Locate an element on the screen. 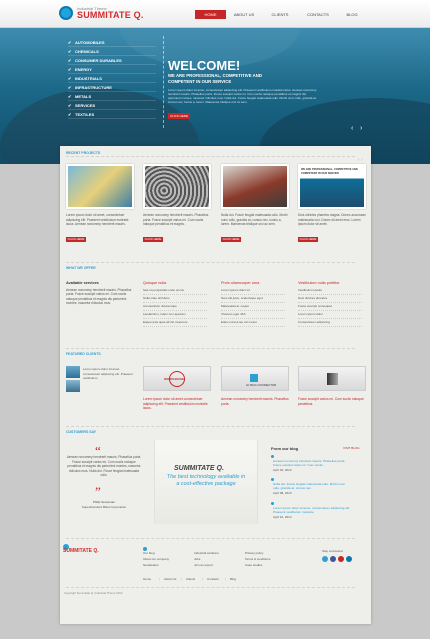 The image size is (430, 639). category-infrastructure: ✔ INFRASTRUCTURE is located at coordinates (112, 87).